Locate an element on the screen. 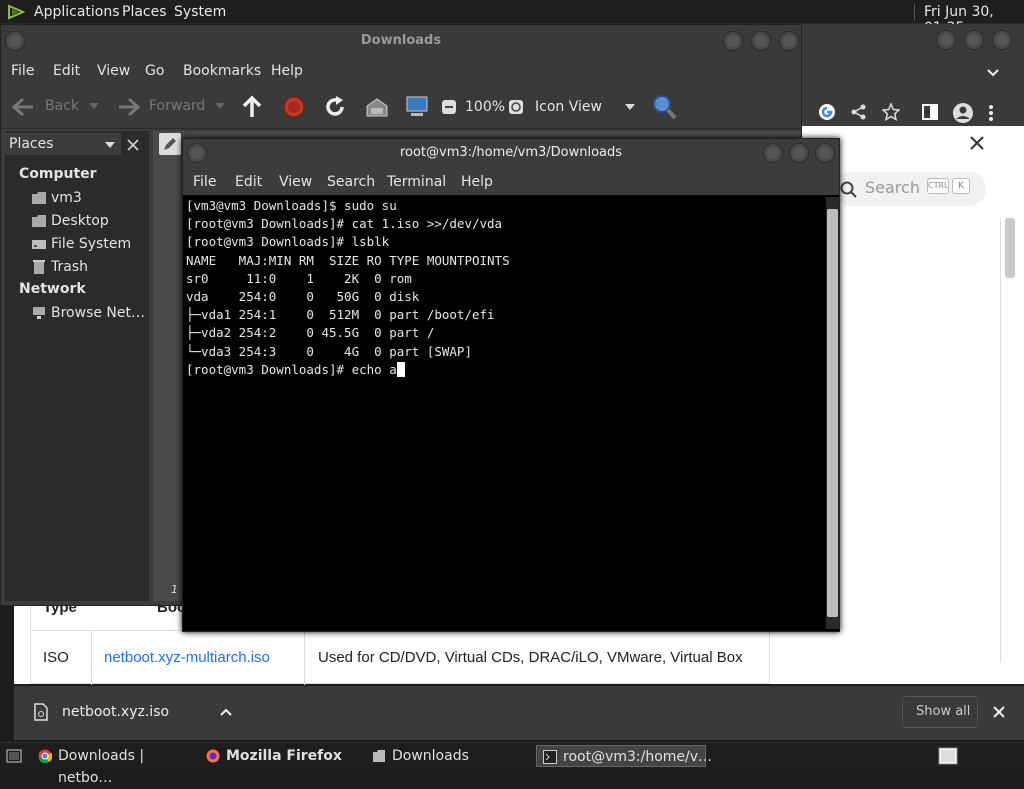 The width and height of the screenshot is (1024, 789). system-menu: System is located at coordinates (200, 12).